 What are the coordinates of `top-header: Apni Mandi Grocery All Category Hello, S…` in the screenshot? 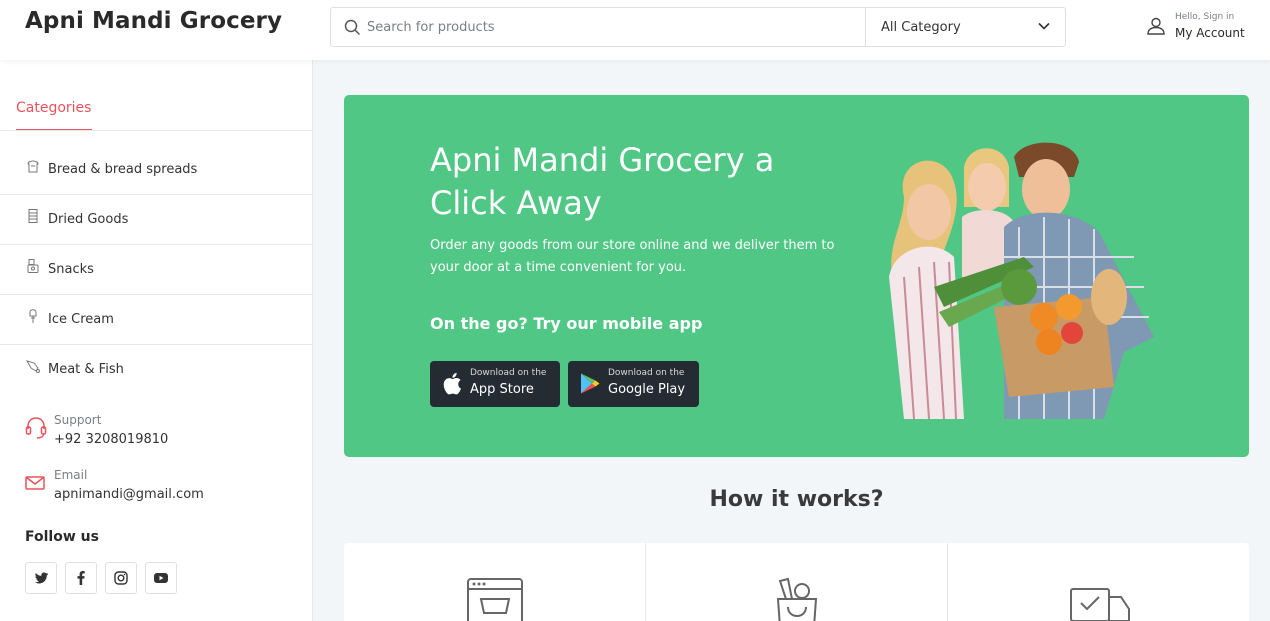 It's located at (635, 30).